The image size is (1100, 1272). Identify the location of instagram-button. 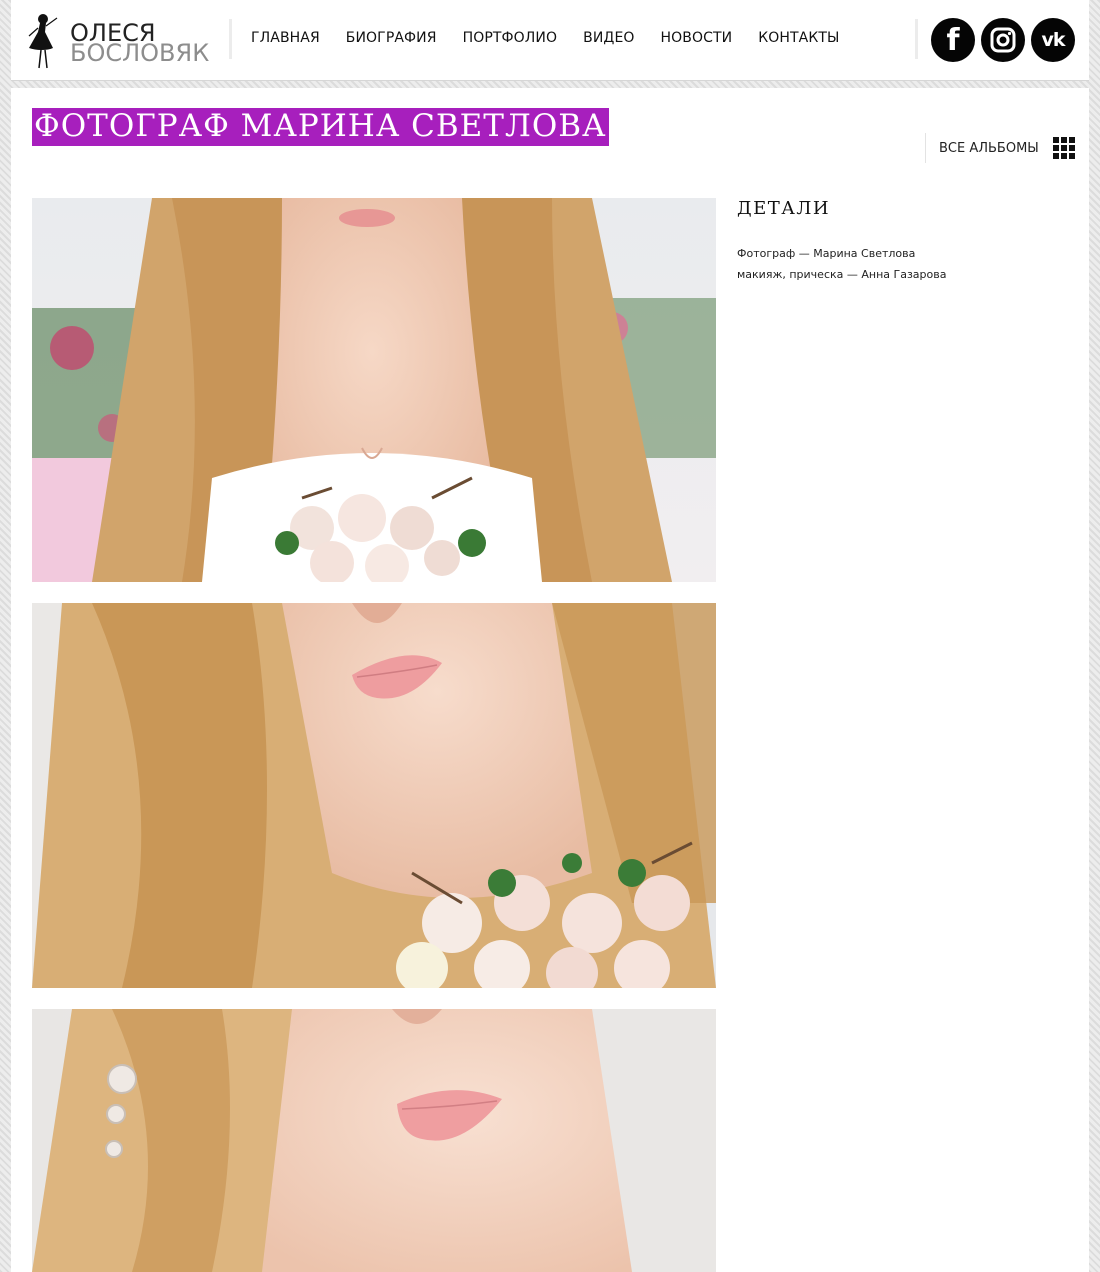
(1003, 40).